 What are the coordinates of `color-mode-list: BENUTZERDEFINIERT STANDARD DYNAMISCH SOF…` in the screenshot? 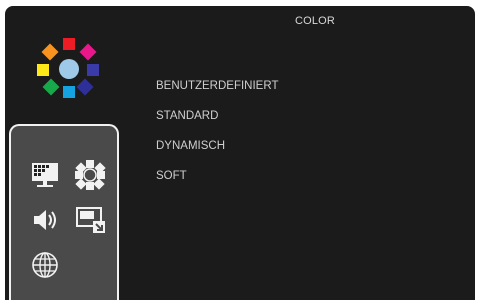 It's located at (217, 138).